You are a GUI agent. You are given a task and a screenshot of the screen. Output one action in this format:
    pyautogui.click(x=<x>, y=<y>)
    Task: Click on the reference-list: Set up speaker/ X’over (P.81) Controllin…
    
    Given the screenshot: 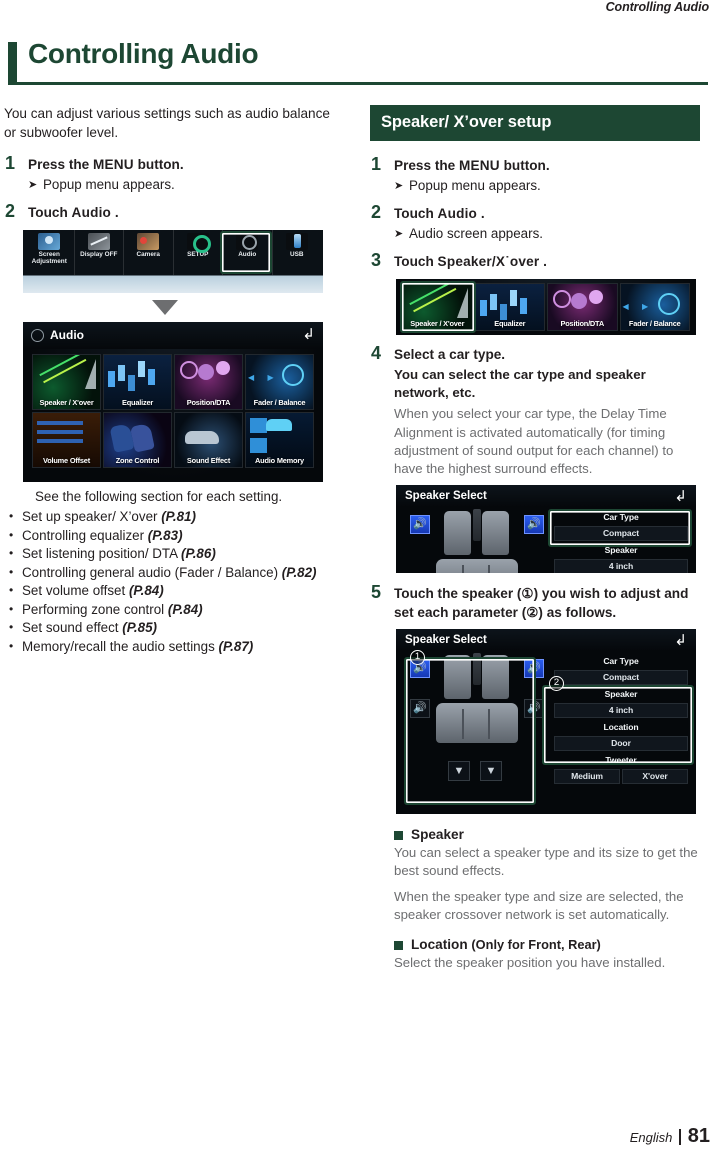 What is the action you would take?
    pyautogui.click(x=169, y=582)
    